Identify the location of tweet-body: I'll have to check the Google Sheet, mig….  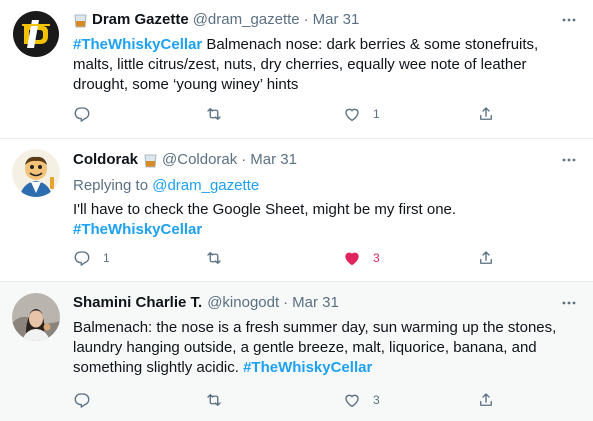
(265, 209).